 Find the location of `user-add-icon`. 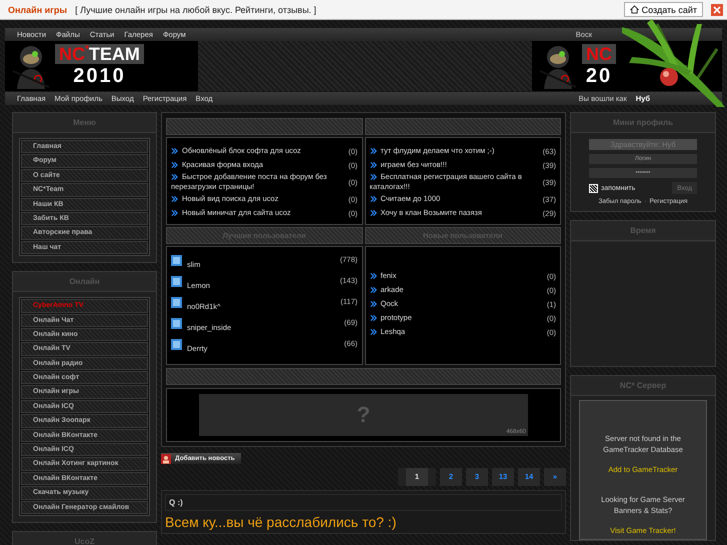

user-add-icon is located at coordinates (166, 459).